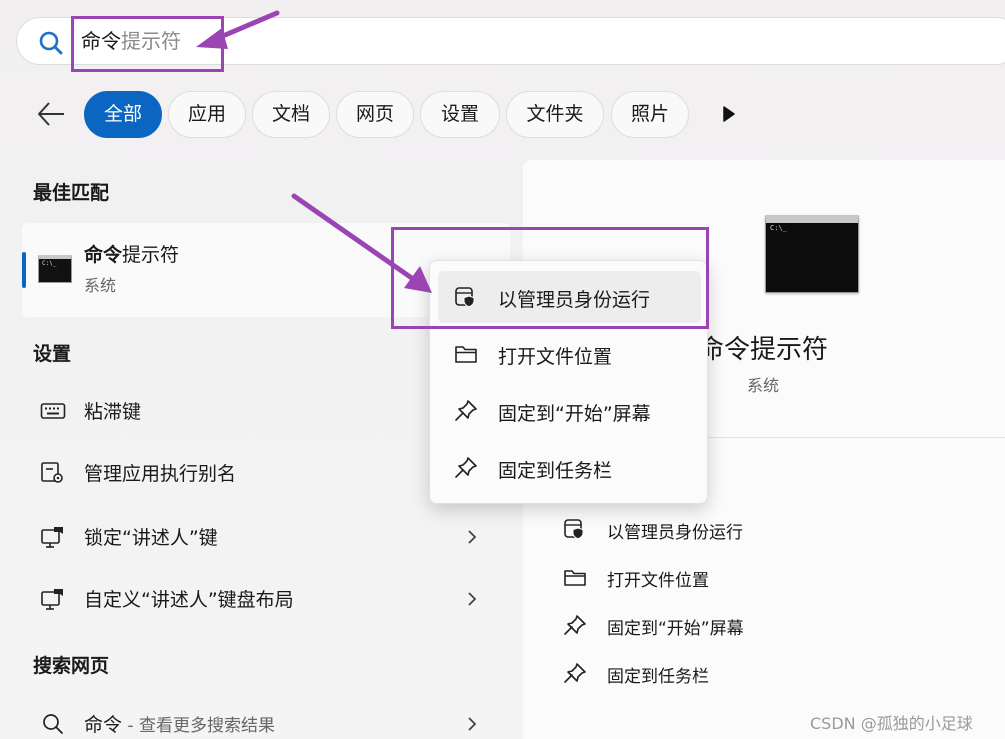  Describe the element at coordinates (650, 114) in the screenshot. I see `tab-photos: 照片` at that location.